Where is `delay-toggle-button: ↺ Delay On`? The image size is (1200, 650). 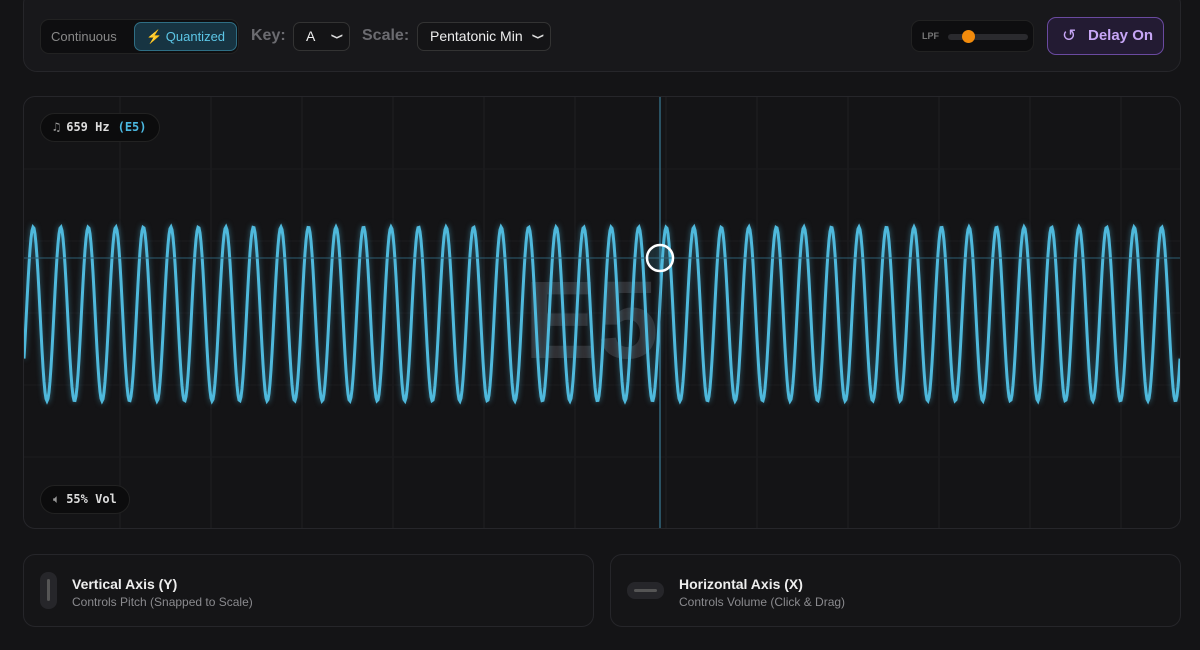 delay-toggle-button: ↺ Delay On is located at coordinates (1105, 36).